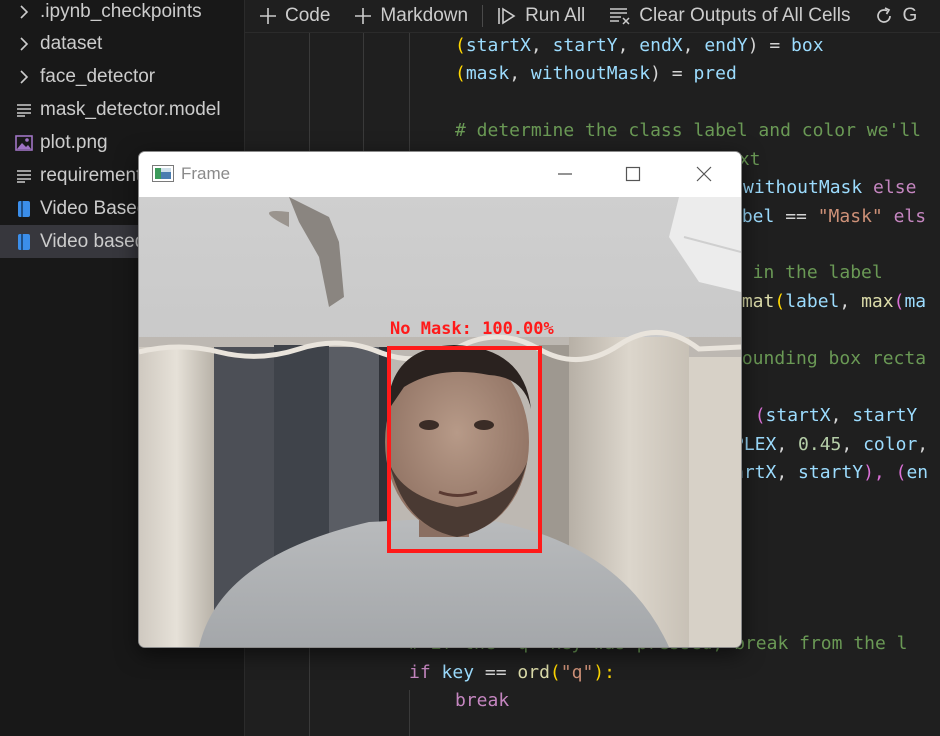 This screenshot has width=940, height=736. What do you see at coordinates (74, 142) in the screenshot?
I see `tree-item-label: plot.png` at bounding box center [74, 142].